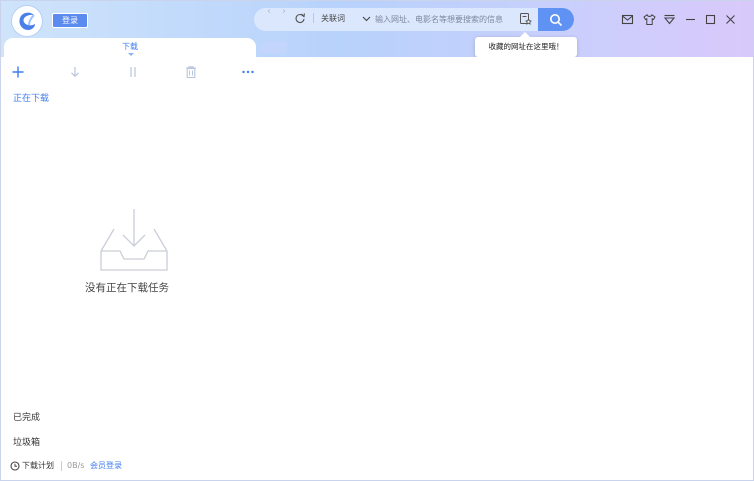 Image resolution: width=754 pixels, height=481 pixels. Describe the element at coordinates (70, 20) in the screenshot. I see `login-button: 登录` at that location.